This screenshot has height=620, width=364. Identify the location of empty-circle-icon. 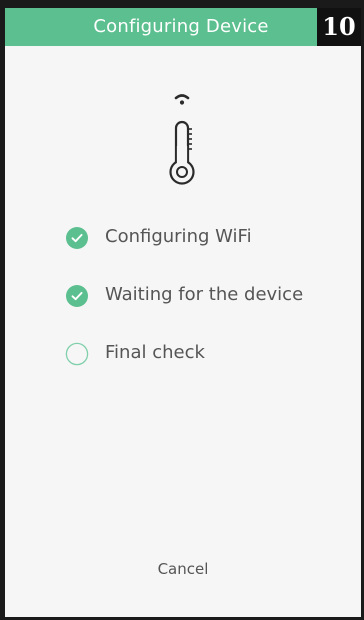
(77, 354).